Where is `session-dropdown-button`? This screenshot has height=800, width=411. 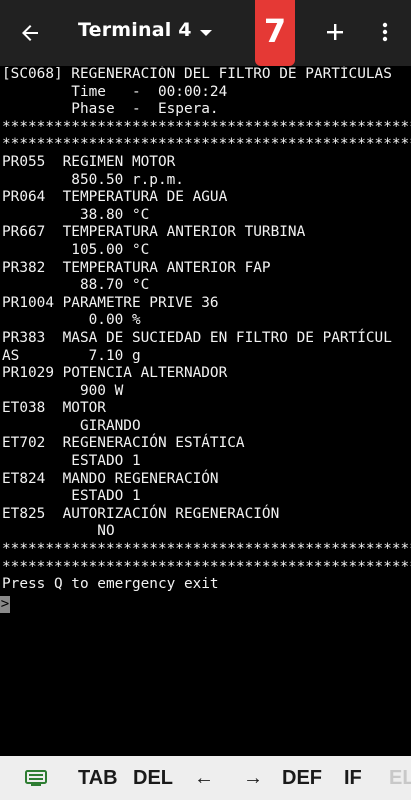
session-dropdown-button is located at coordinates (206, 33).